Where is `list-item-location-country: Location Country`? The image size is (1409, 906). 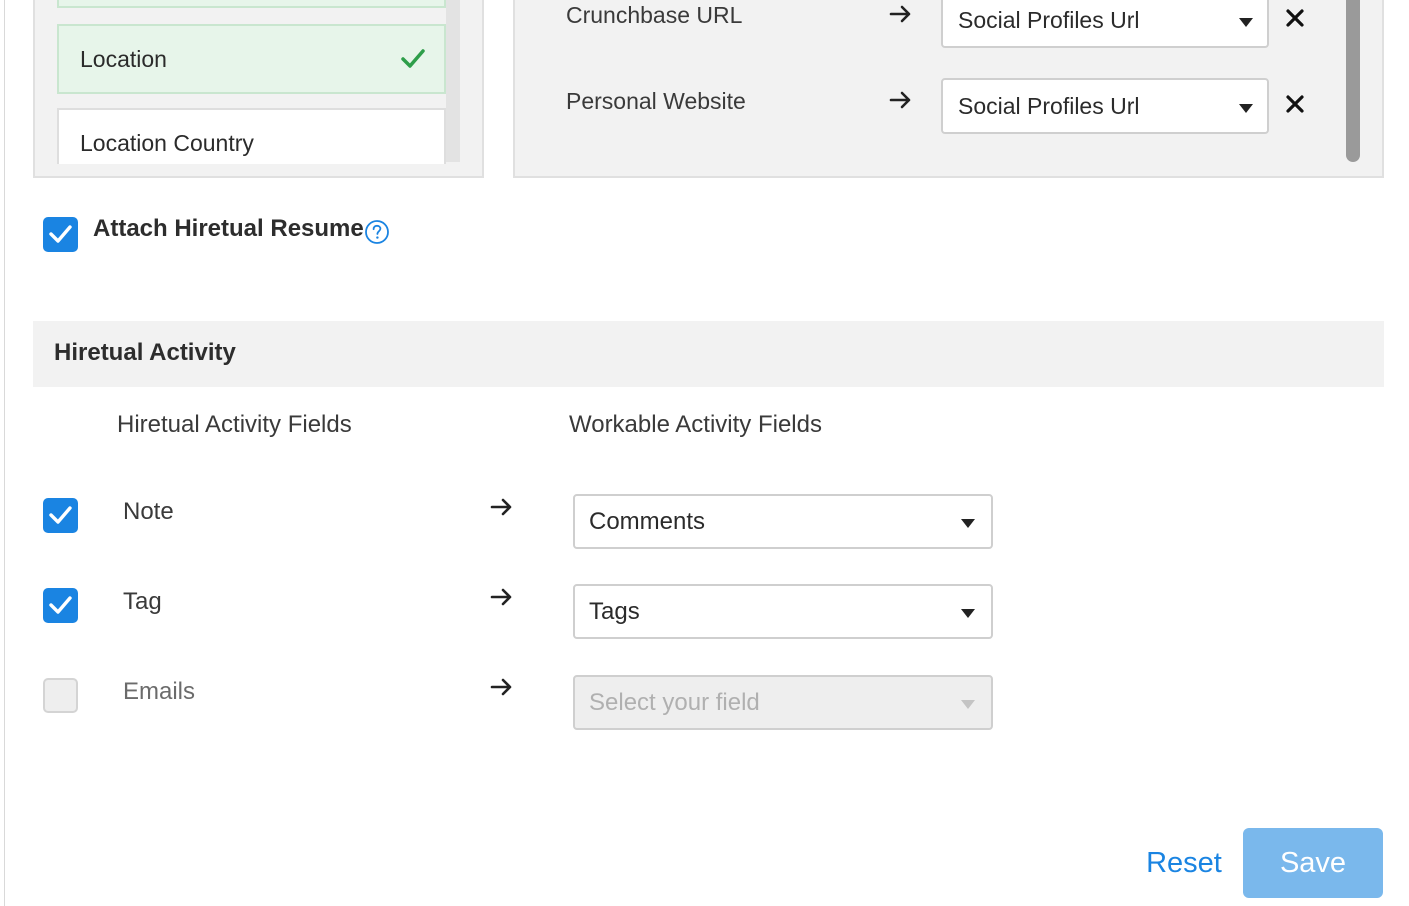
list-item-location-country: Location Country is located at coordinates (251, 136).